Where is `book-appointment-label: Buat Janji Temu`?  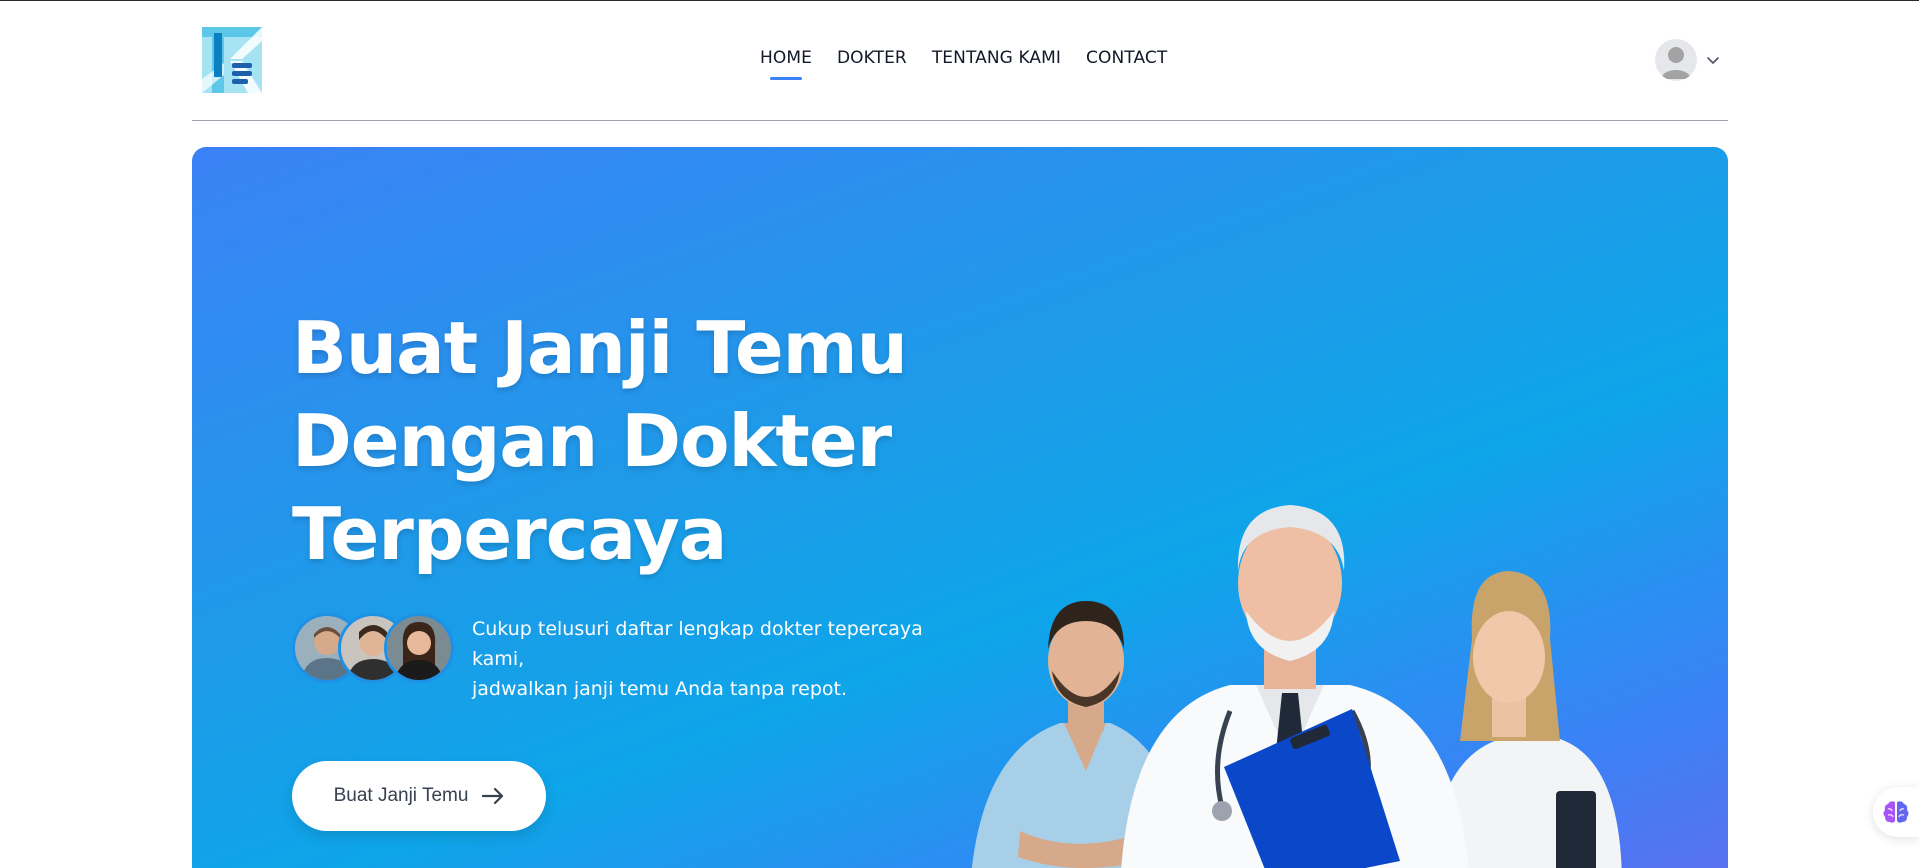 book-appointment-label: Buat Janji Temu is located at coordinates (401, 795).